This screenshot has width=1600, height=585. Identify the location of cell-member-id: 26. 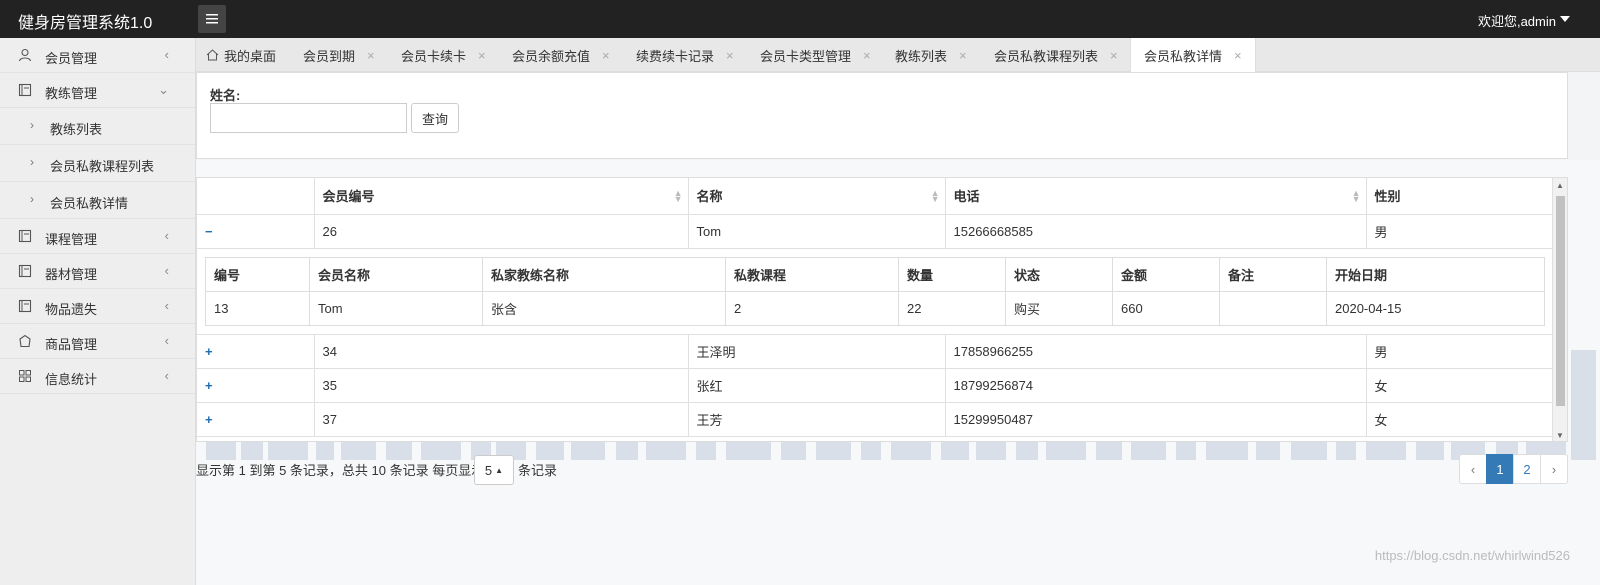
(501, 231).